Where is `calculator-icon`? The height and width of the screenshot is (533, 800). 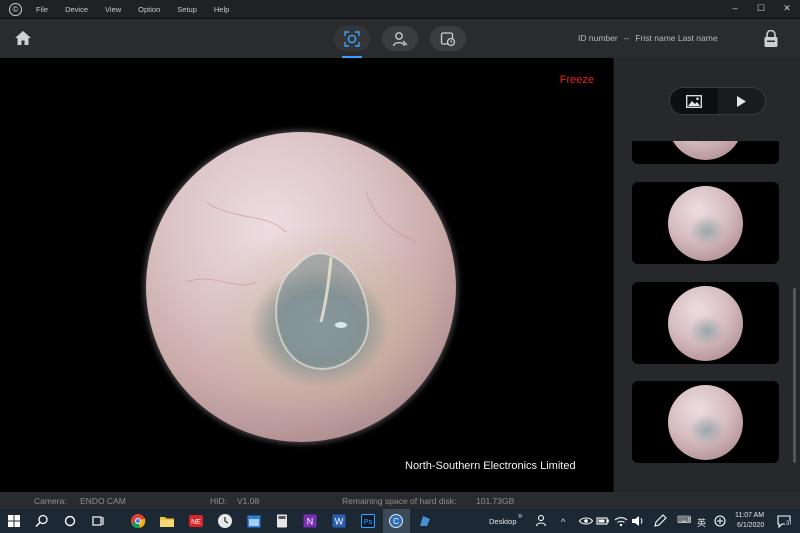 calculator-icon is located at coordinates (282, 521).